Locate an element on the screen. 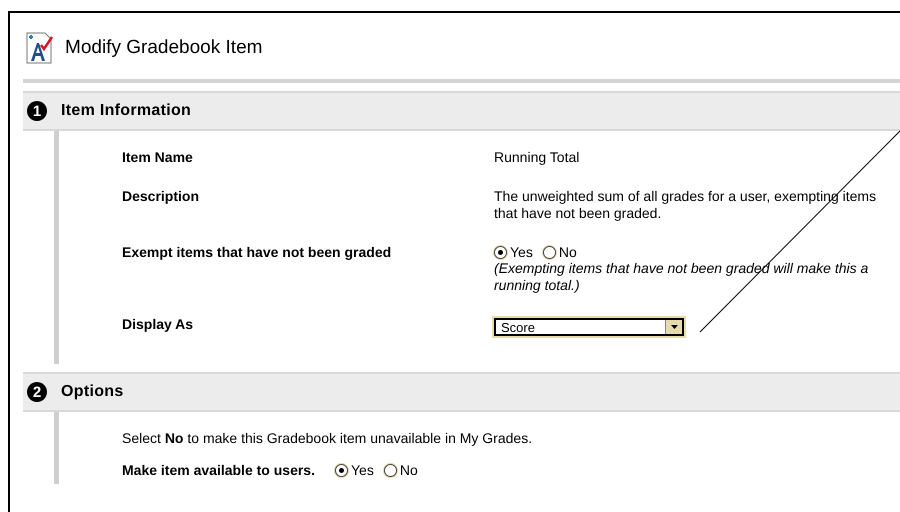 Image resolution: width=900 pixels, height=512 pixels. page-title: Modify Gradebook Item is located at coordinates (163, 48).